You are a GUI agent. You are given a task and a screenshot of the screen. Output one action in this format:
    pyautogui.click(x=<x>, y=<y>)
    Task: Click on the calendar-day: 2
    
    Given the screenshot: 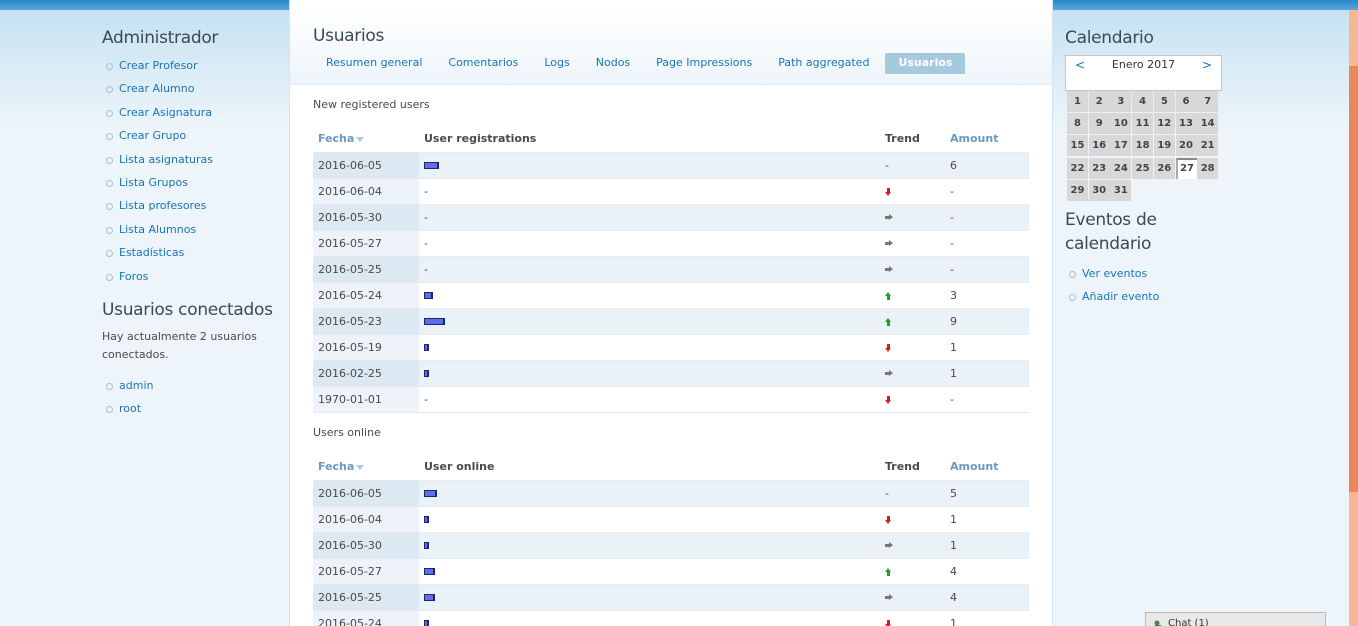 What is the action you would take?
    pyautogui.click(x=1099, y=101)
    